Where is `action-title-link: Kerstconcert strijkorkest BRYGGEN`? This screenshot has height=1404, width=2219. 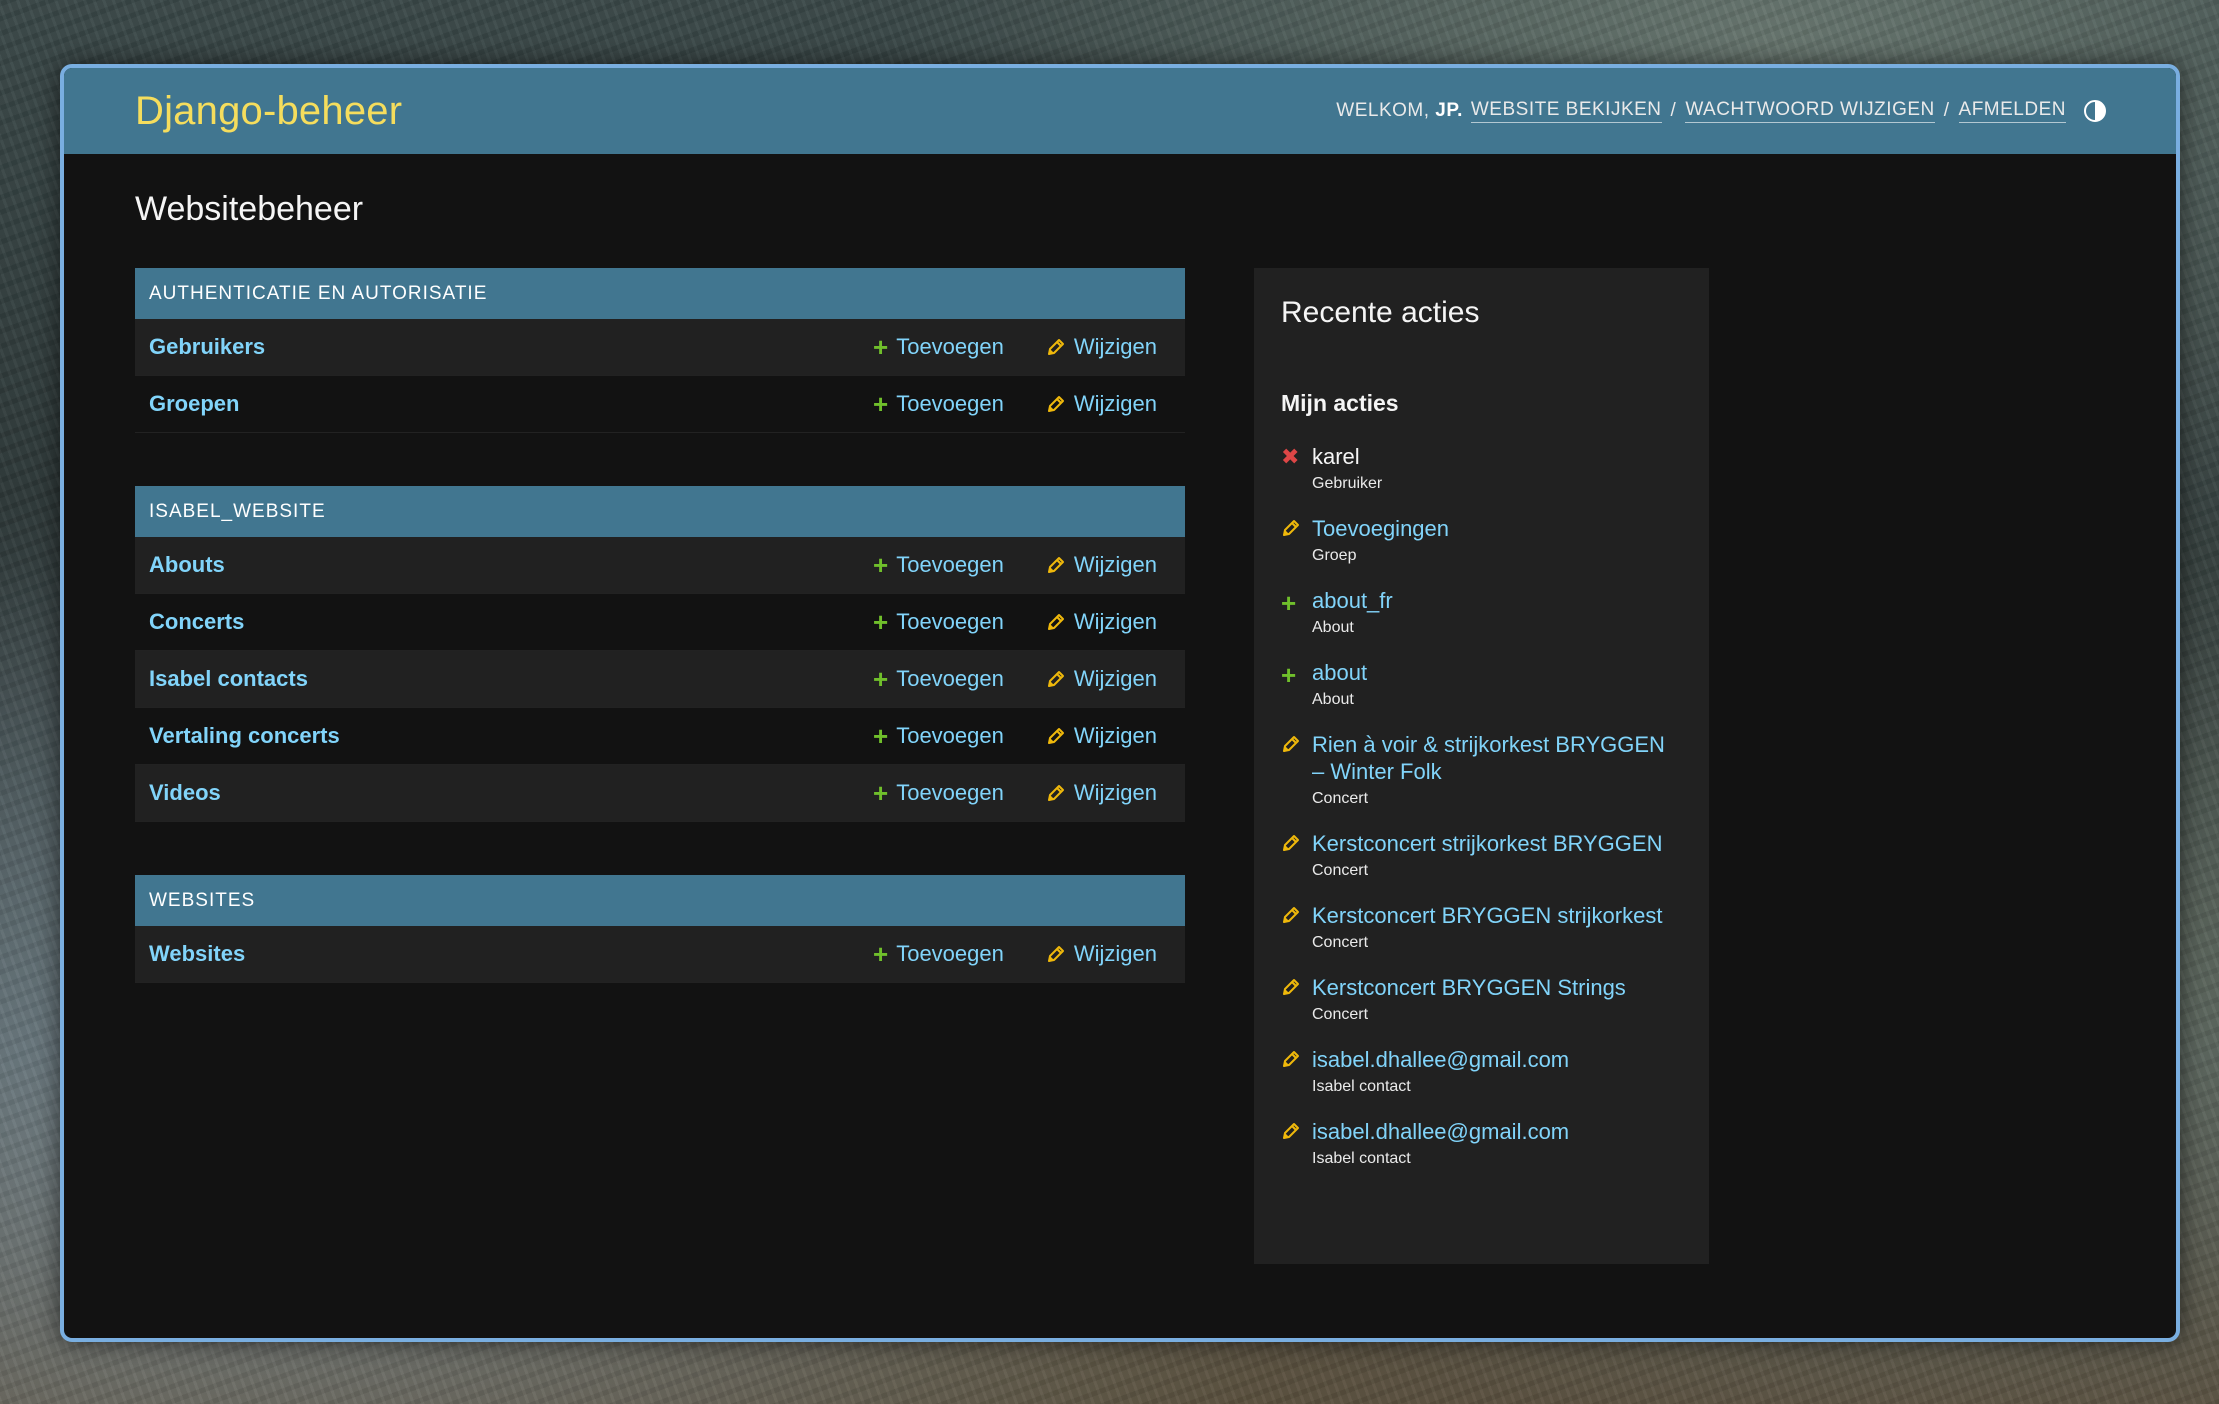
action-title-link: Kerstconcert strijkorkest BRYGGEN is located at coordinates (1487, 843).